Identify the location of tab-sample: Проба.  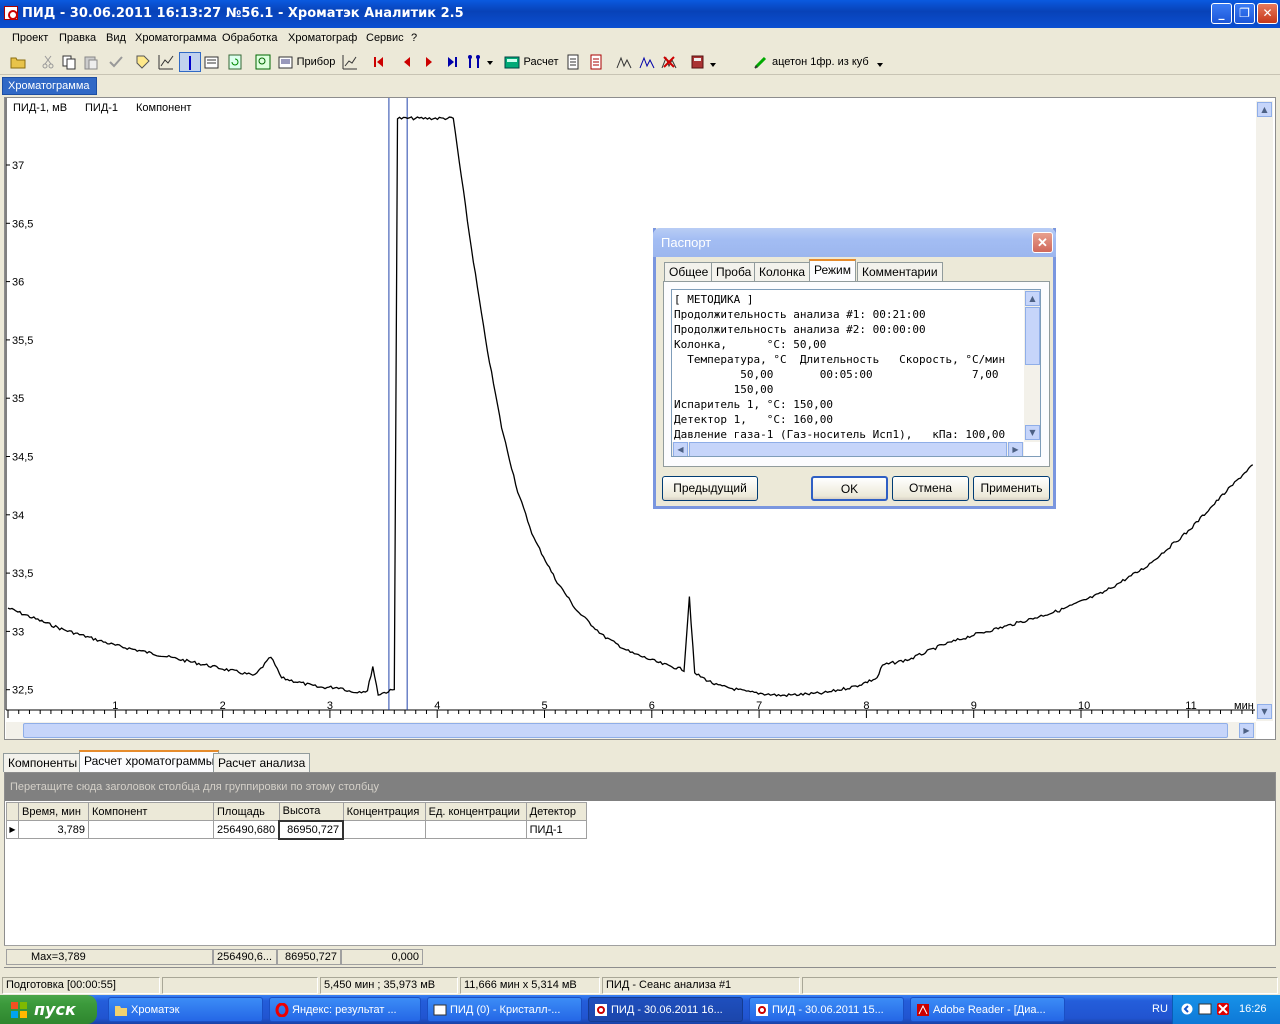
(734, 271).